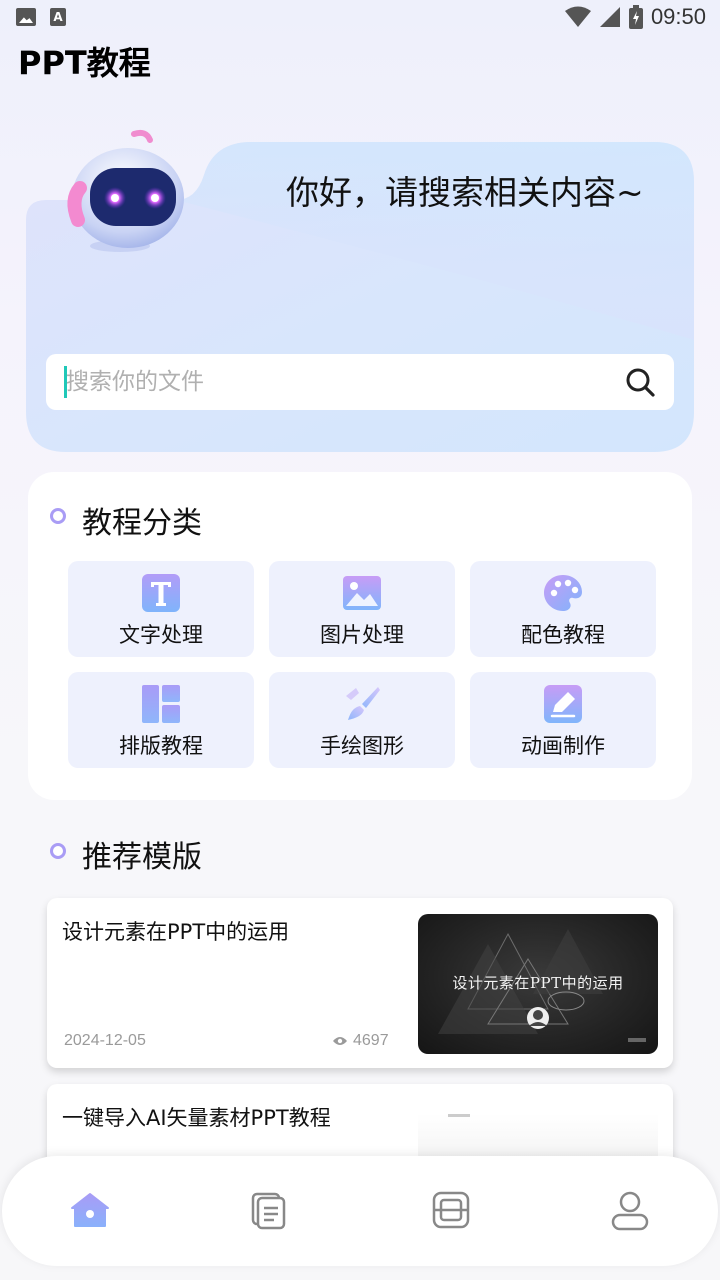  I want to click on bottom-navigation, so click(360, 1211).